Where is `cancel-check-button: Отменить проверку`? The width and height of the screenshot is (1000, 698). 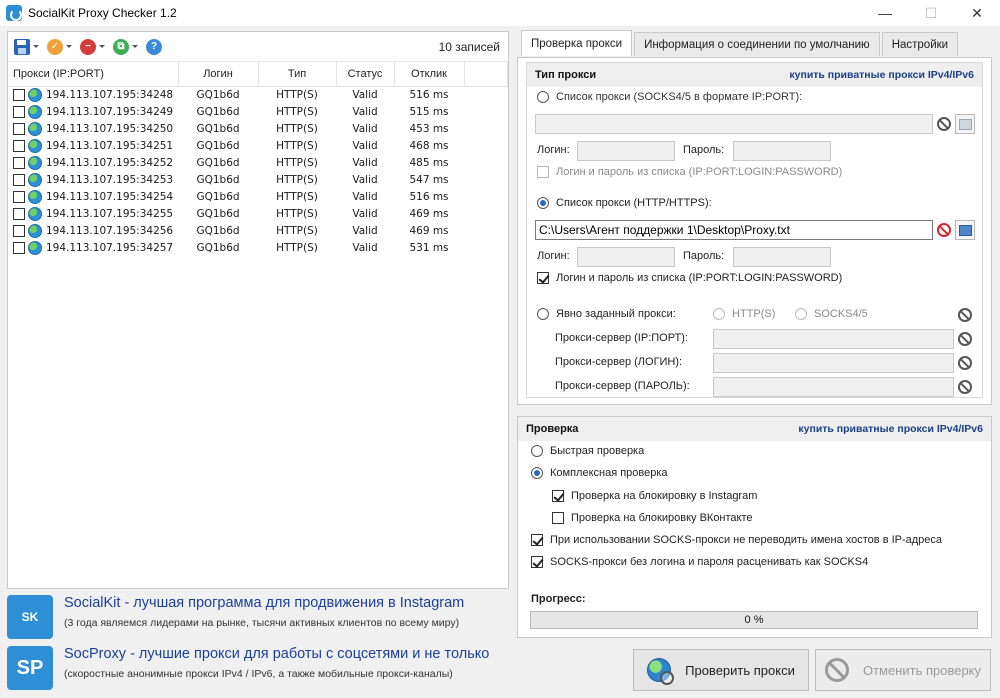
cancel-check-button: Отменить проверку is located at coordinates (903, 670).